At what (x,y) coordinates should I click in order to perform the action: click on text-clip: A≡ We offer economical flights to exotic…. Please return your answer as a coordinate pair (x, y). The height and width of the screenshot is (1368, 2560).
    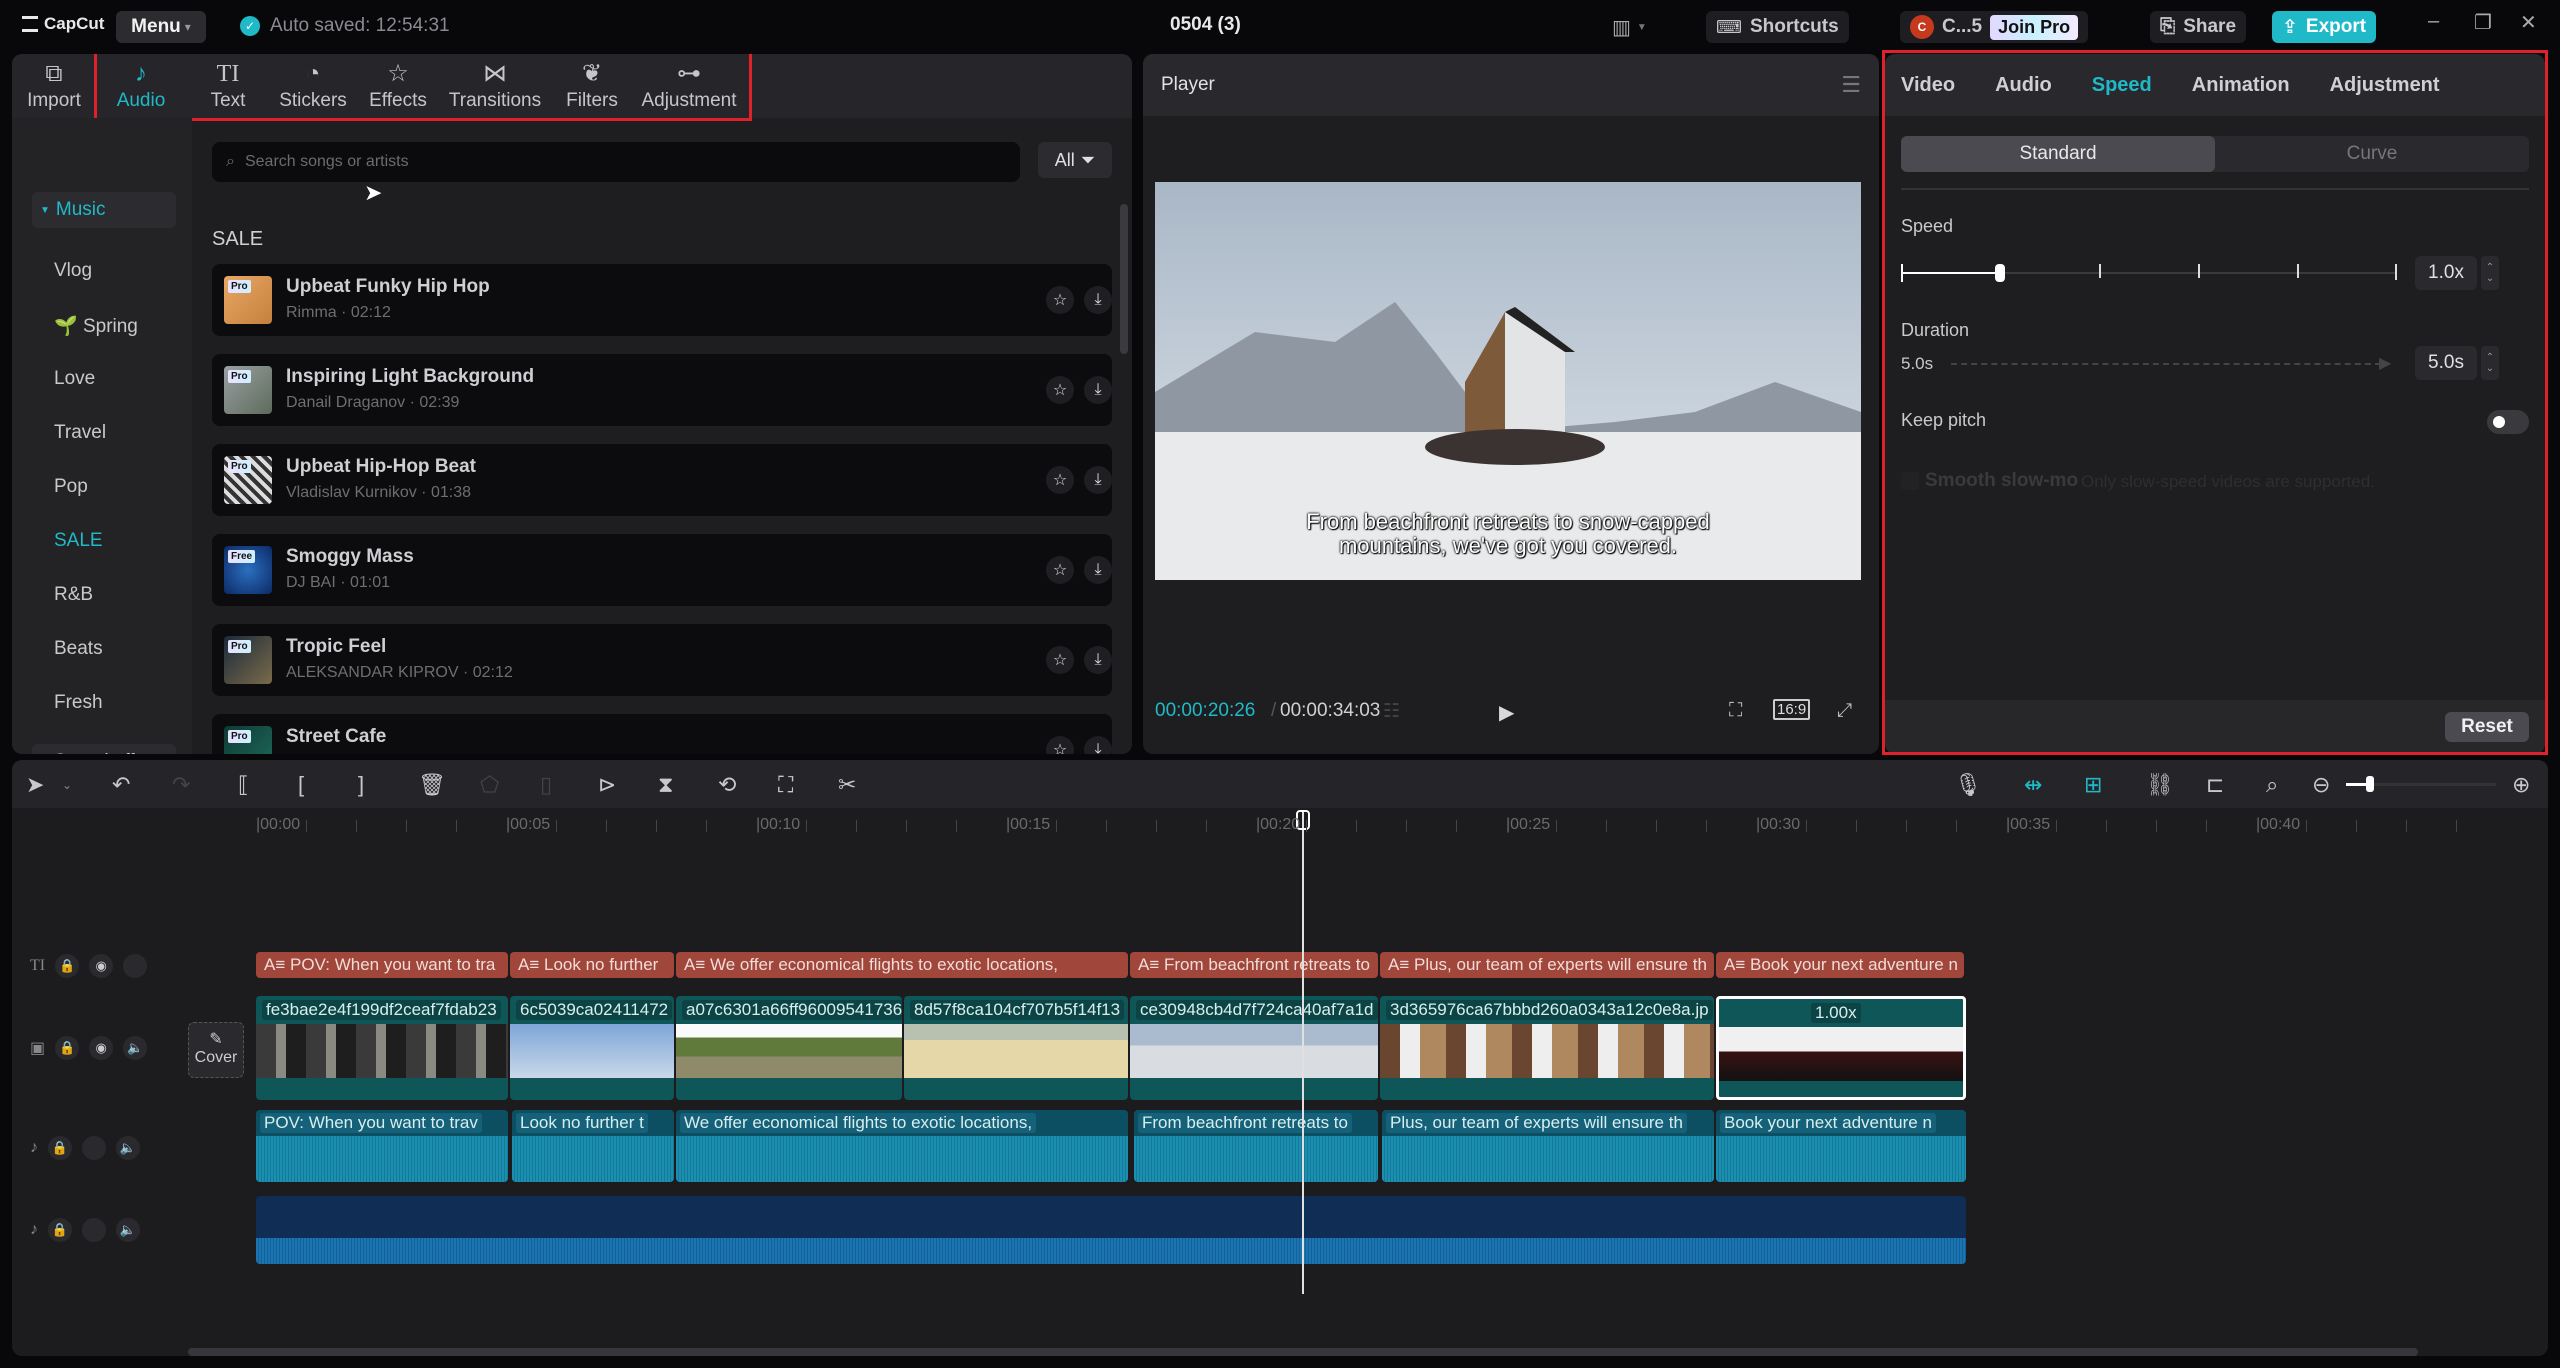
    Looking at the image, I should click on (902, 965).